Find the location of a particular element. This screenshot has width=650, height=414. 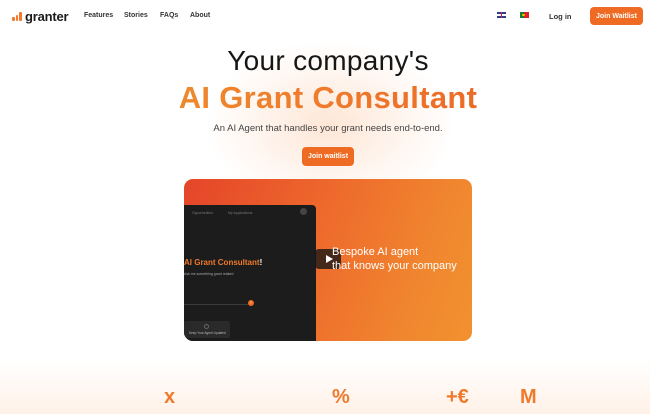

video-tagline-line1: Bespoke AI agent is located at coordinates (375, 252).